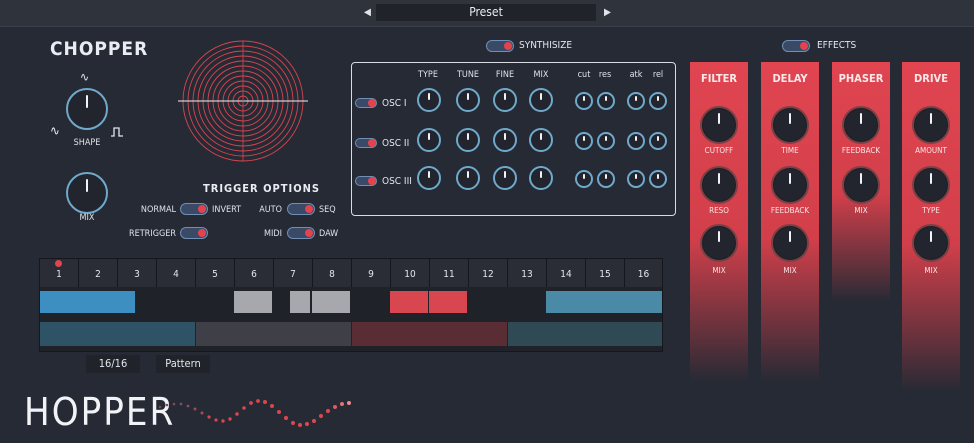 Image resolution: width=974 pixels, height=443 pixels. Describe the element at coordinates (500, 46) in the screenshot. I see `synthesize-toggle` at that location.